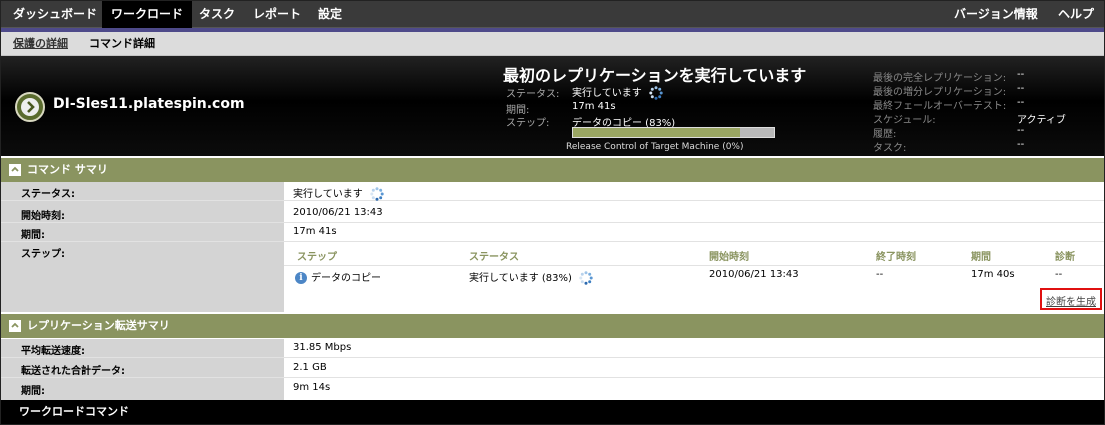 The image size is (1105, 425). What do you see at coordinates (73, 371) in the screenshot?
I see `total-data-label: 転送された合計データ:` at bounding box center [73, 371].